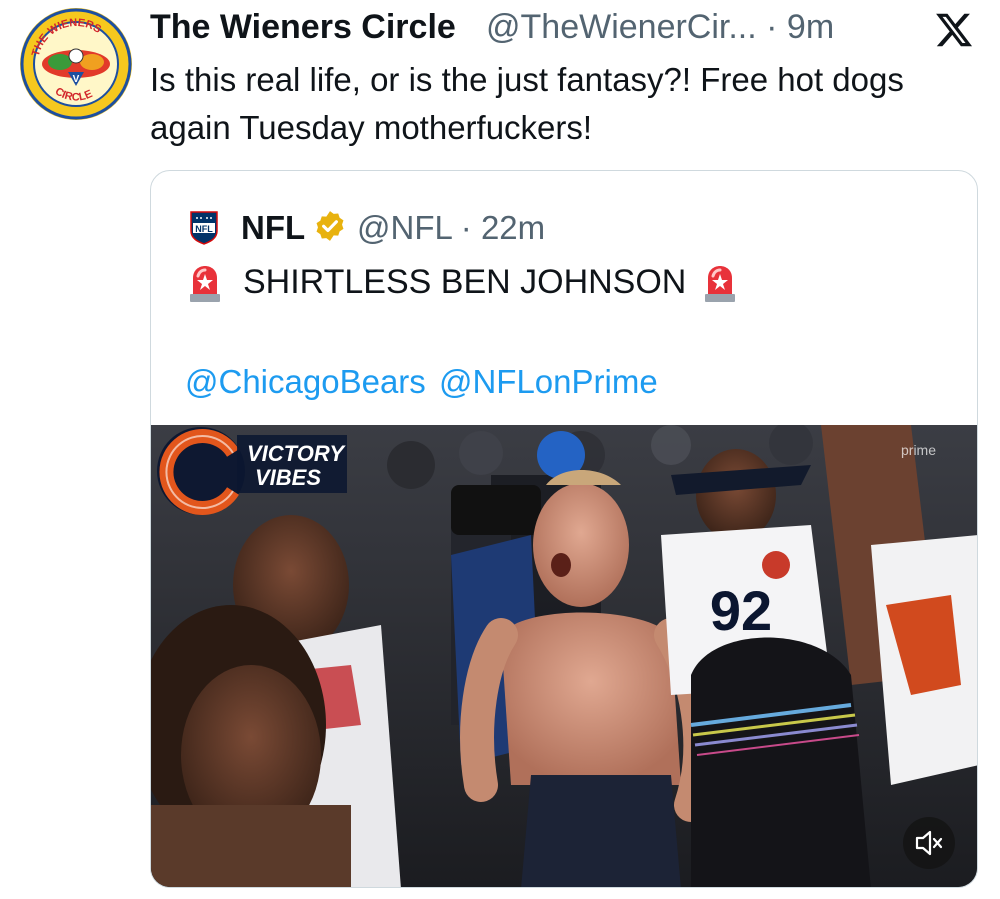 The width and height of the screenshot is (1000, 899). I want to click on nfl-avatar-icon: NFL, so click(204, 227).